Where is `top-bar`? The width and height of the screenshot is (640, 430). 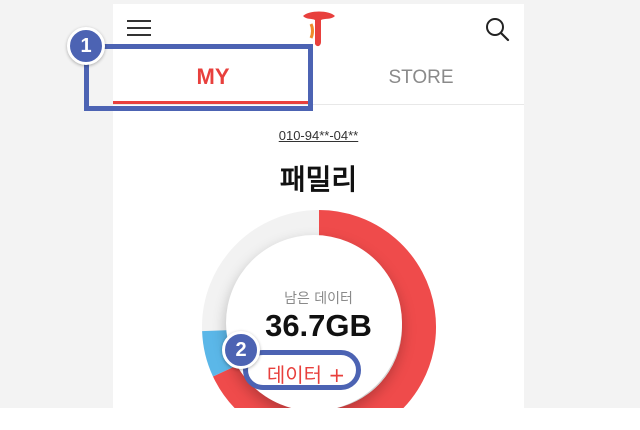 top-bar is located at coordinates (318, 28).